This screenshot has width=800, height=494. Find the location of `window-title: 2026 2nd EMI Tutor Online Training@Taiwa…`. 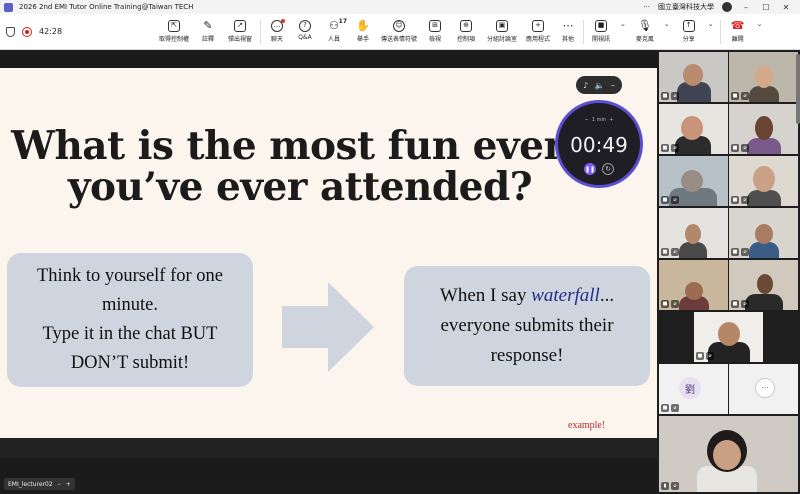

window-title: 2026 2nd EMI Tutor Online Training@Taiwa… is located at coordinates (106, 7).